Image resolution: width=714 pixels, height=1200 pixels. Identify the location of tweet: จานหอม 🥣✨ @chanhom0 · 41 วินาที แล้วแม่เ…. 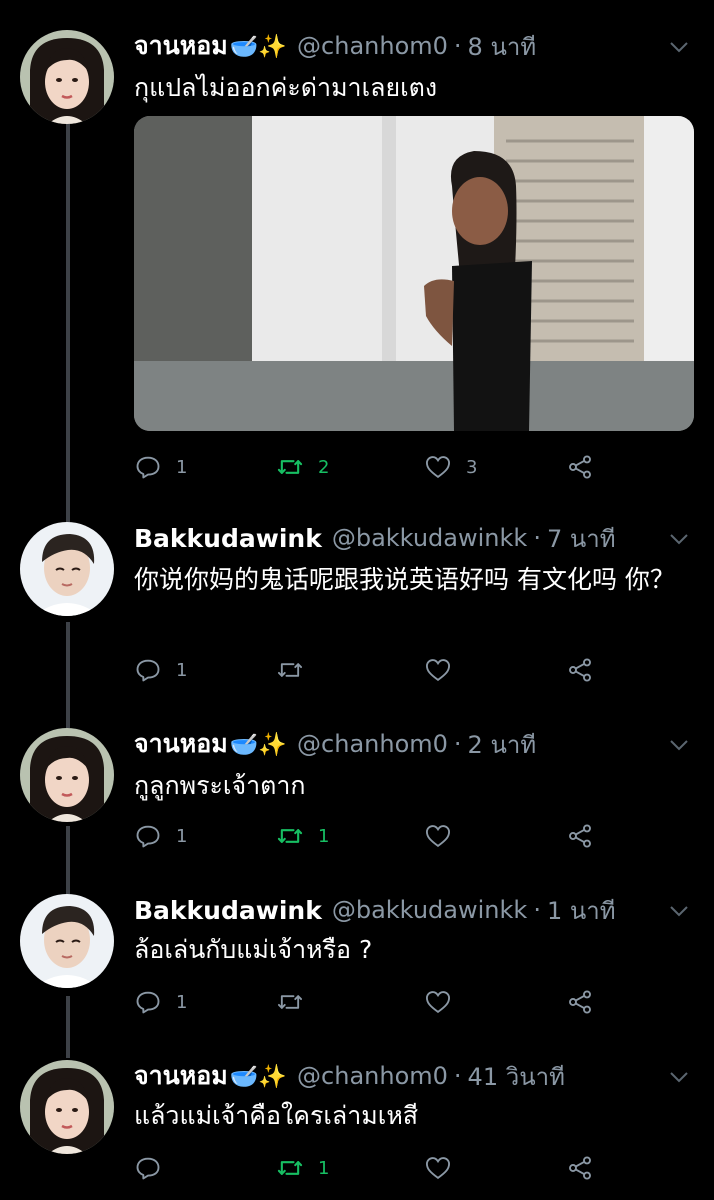
(357, 1130).